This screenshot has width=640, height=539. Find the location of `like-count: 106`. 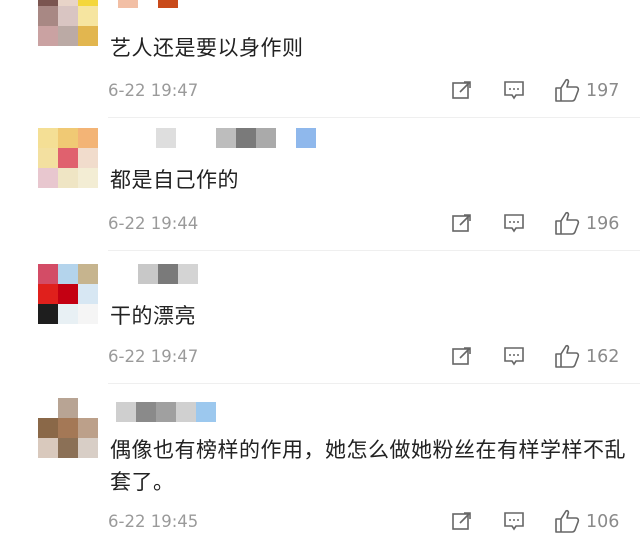

like-count: 106 is located at coordinates (603, 522).